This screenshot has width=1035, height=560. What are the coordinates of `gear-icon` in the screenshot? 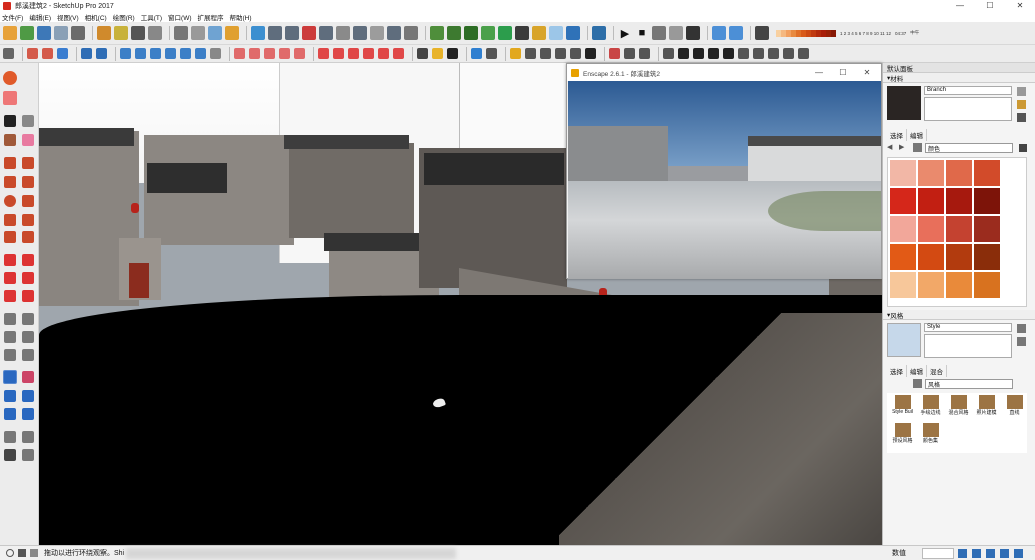 It's located at (693, 33).